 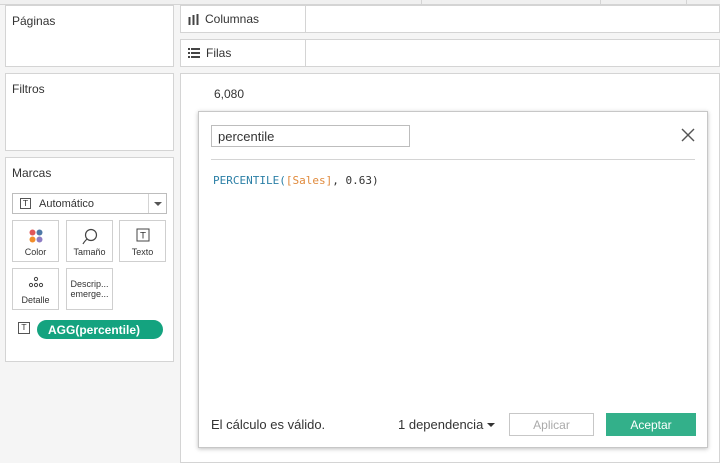 What do you see at coordinates (142, 252) in the screenshot?
I see `text-label: Texto` at bounding box center [142, 252].